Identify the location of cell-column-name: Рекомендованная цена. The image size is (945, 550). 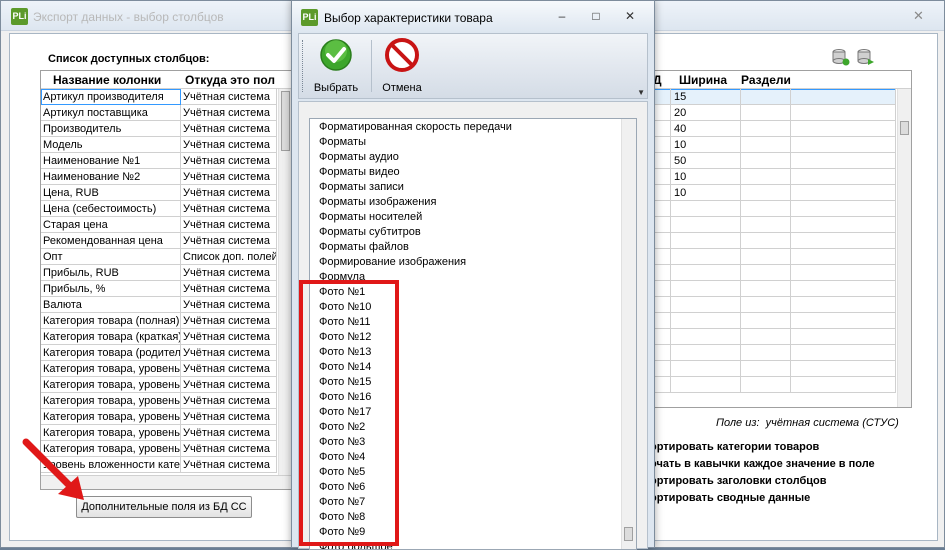
(111, 241).